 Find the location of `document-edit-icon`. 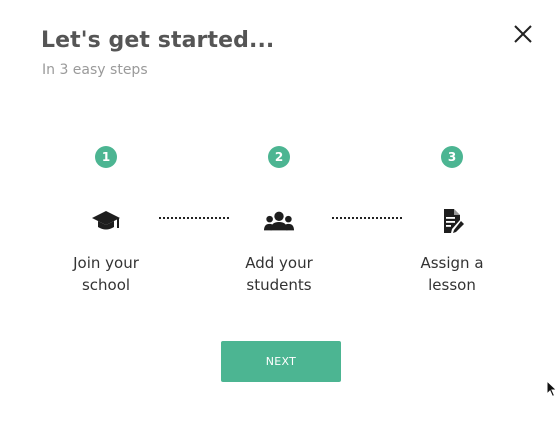

document-edit-icon is located at coordinates (454, 221).